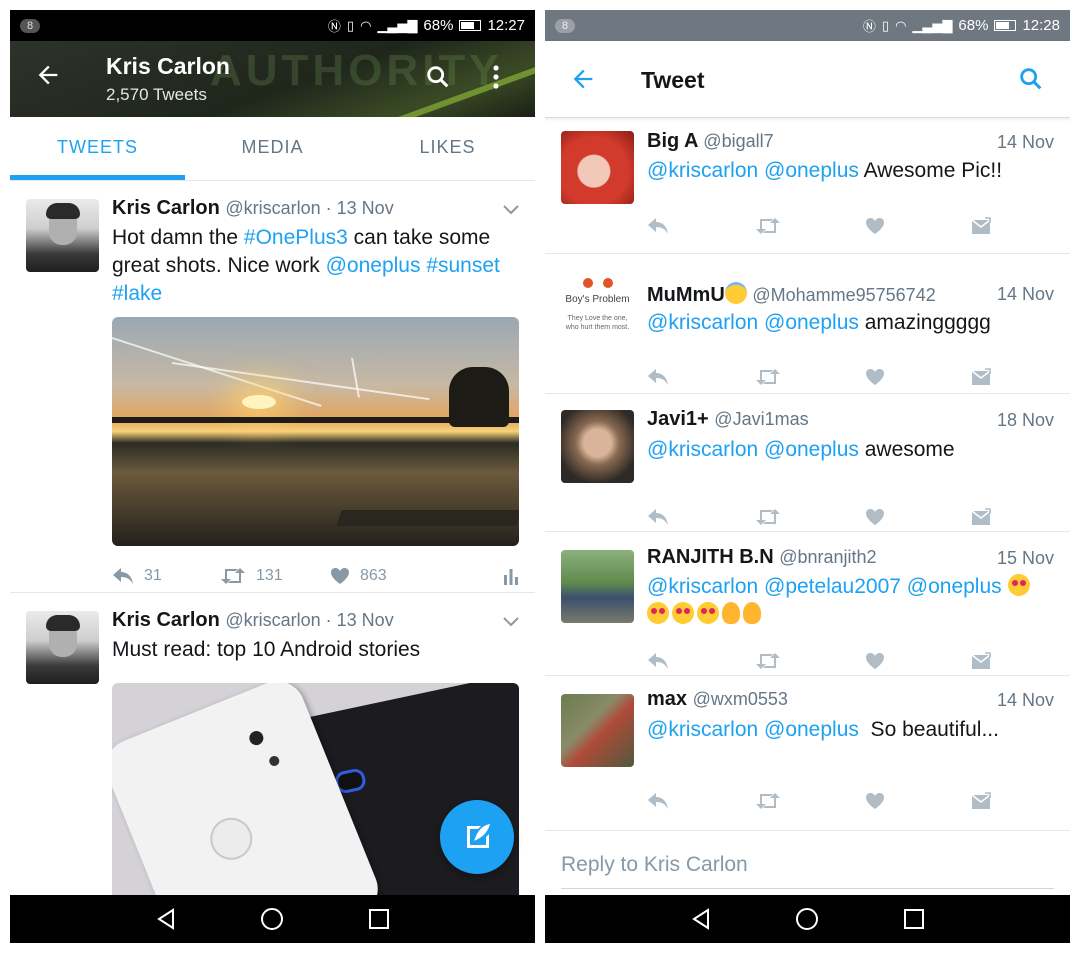 This screenshot has height=953, width=1080. I want to click on reply-body: amazinggggg, so click(924, 322).